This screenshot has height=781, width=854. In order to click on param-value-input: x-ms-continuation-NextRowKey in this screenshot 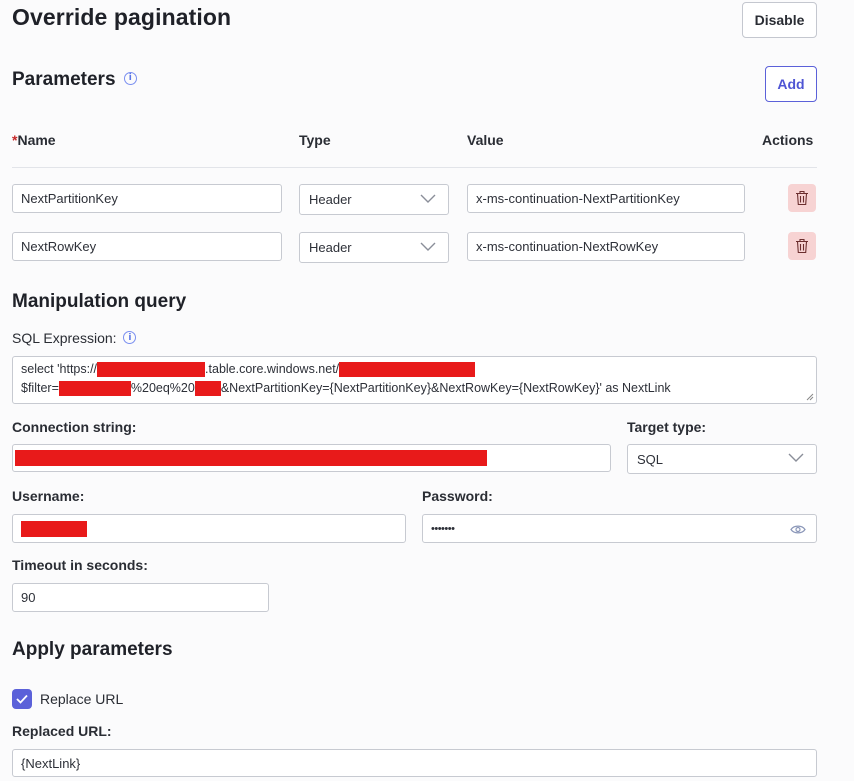, I will do `click(606, 246)`.